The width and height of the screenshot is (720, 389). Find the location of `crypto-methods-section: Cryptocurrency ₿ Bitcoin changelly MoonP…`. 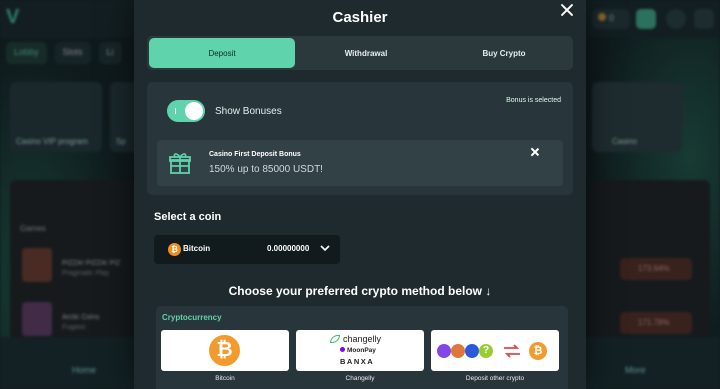

crypto-methods-section: Cryptocurrency ₿ Bitcoin changelly MoonP… is located at coordinates (362, 347).